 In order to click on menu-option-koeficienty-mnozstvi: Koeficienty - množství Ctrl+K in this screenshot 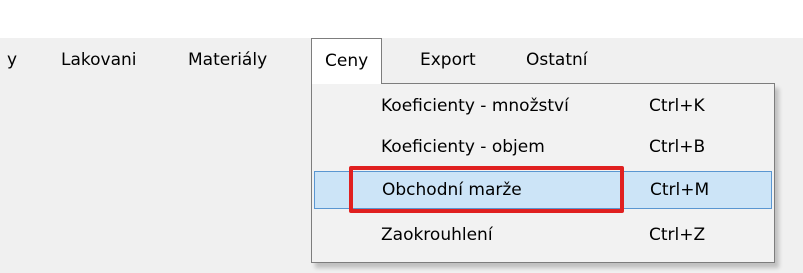, I will do `click(543, 106)`.